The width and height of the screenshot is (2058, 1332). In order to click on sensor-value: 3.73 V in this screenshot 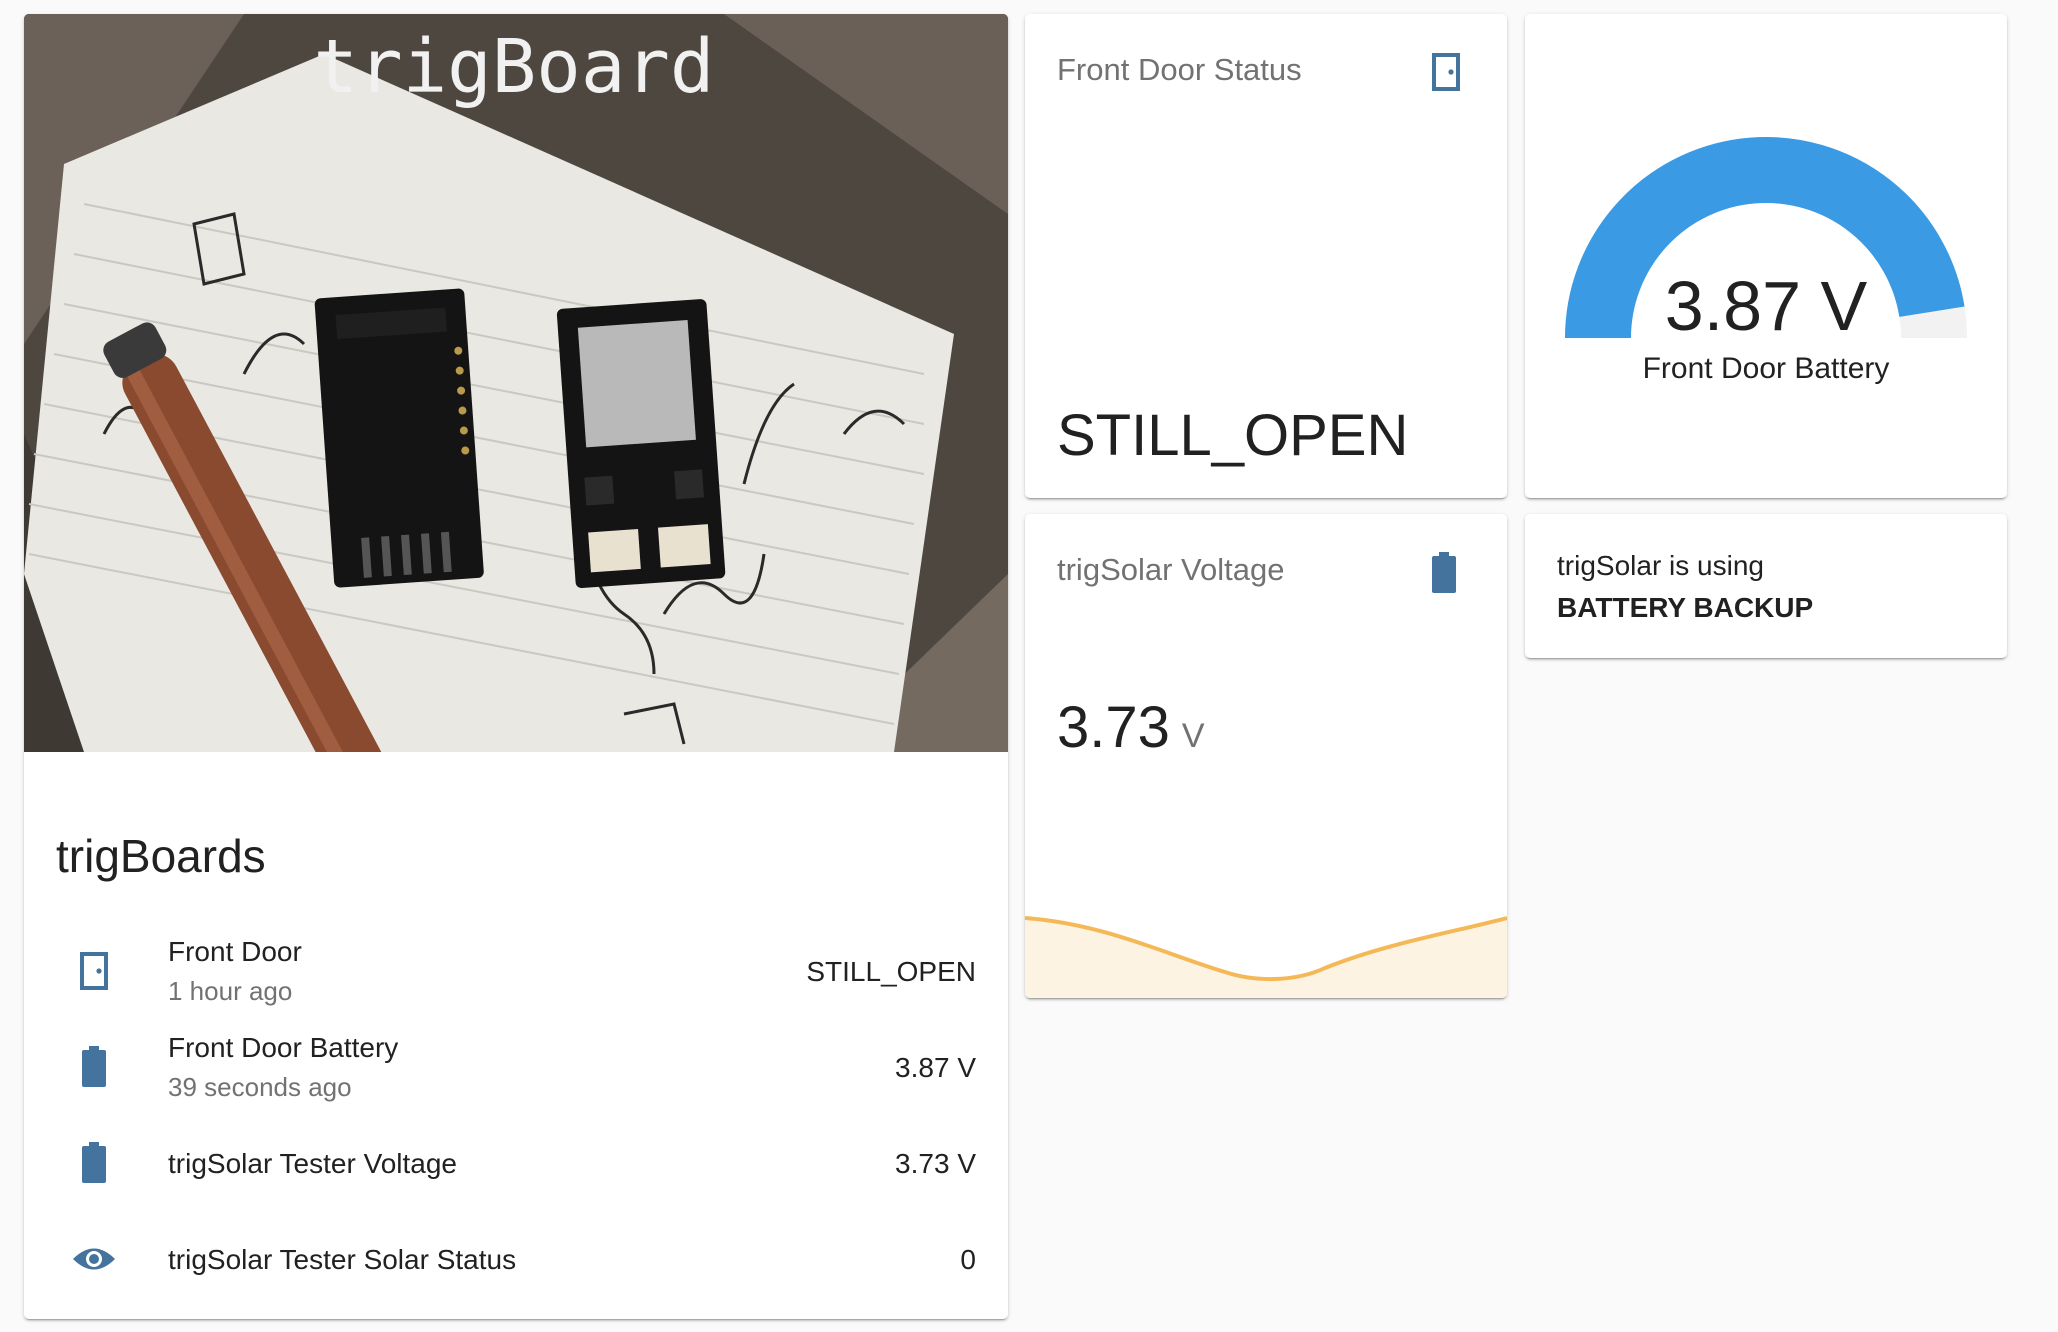, I will do `click(1131, 727)`.